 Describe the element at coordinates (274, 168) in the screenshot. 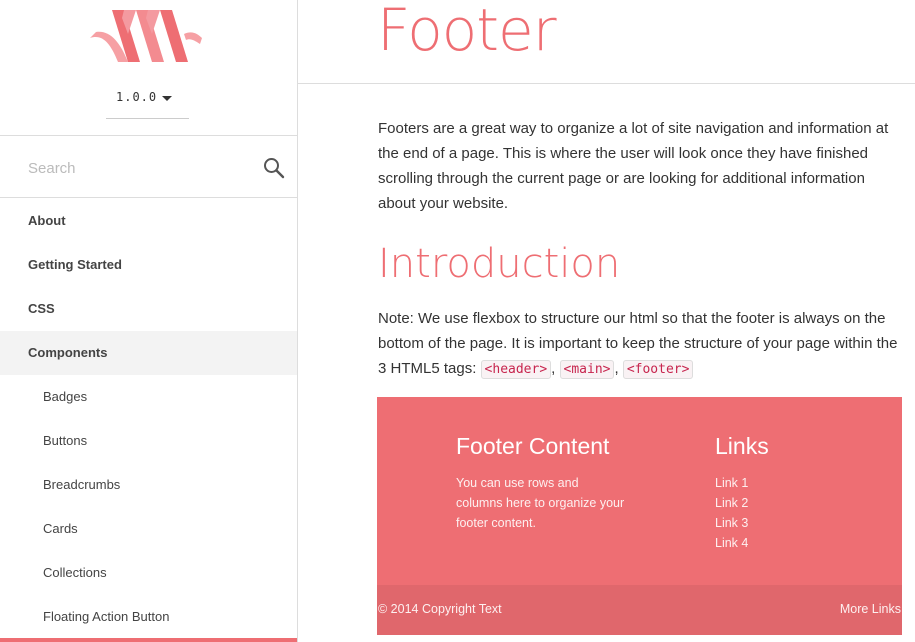

I see `search-icon` at that location.